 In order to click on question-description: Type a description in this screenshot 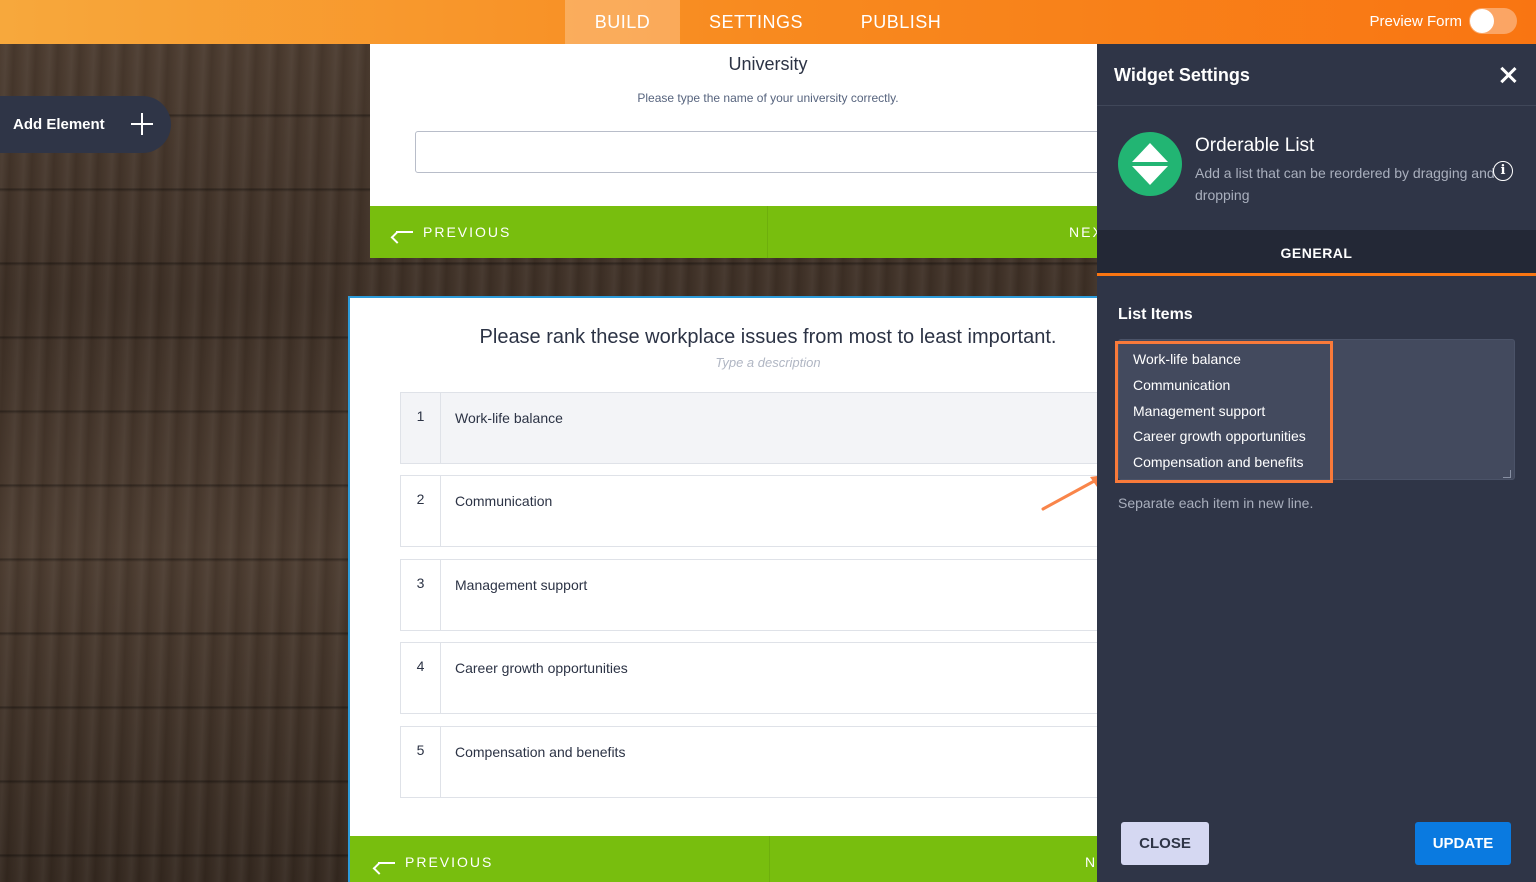, I will do `click(723, 362)`.